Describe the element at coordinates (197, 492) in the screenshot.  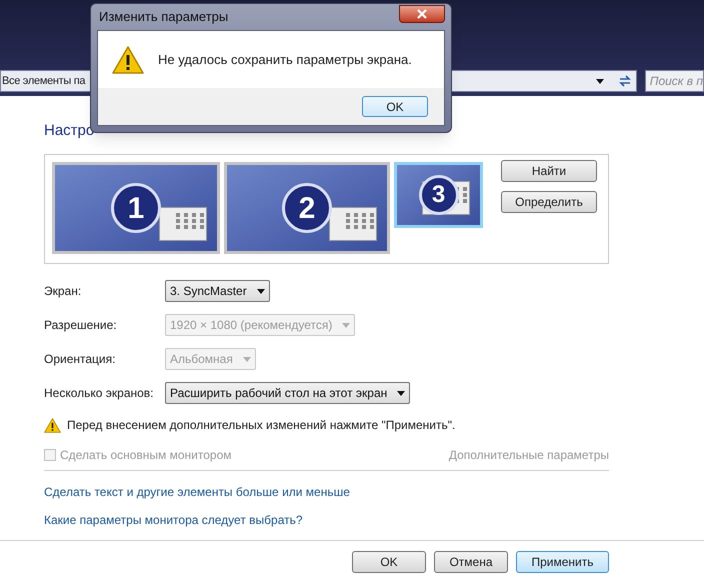
I see `help-link: Сделать текст и другие элементы больше или меньше` at that location.